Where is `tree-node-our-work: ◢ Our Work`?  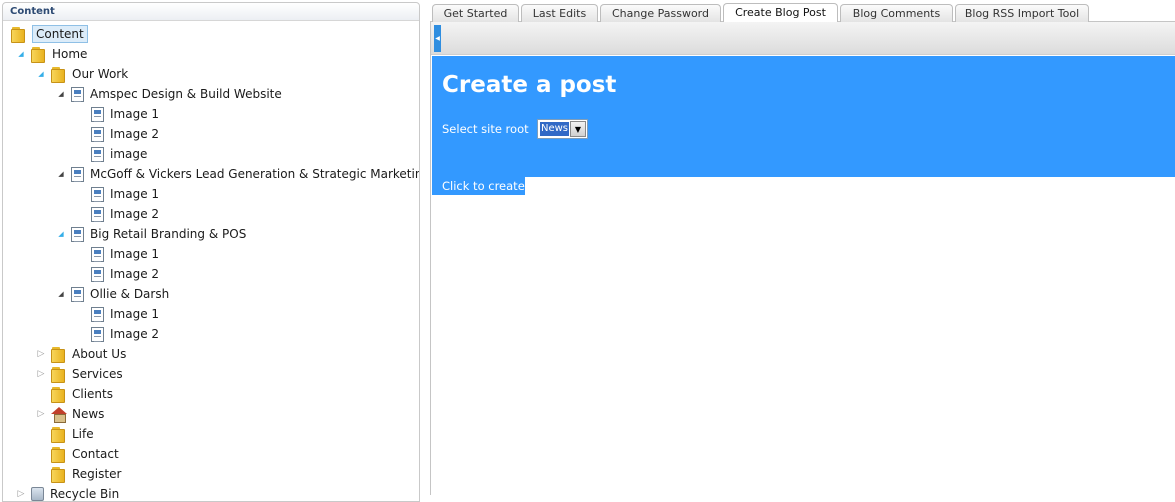
tree-node-our-work: ◢ Our Work is located at coordinates (81, 74).